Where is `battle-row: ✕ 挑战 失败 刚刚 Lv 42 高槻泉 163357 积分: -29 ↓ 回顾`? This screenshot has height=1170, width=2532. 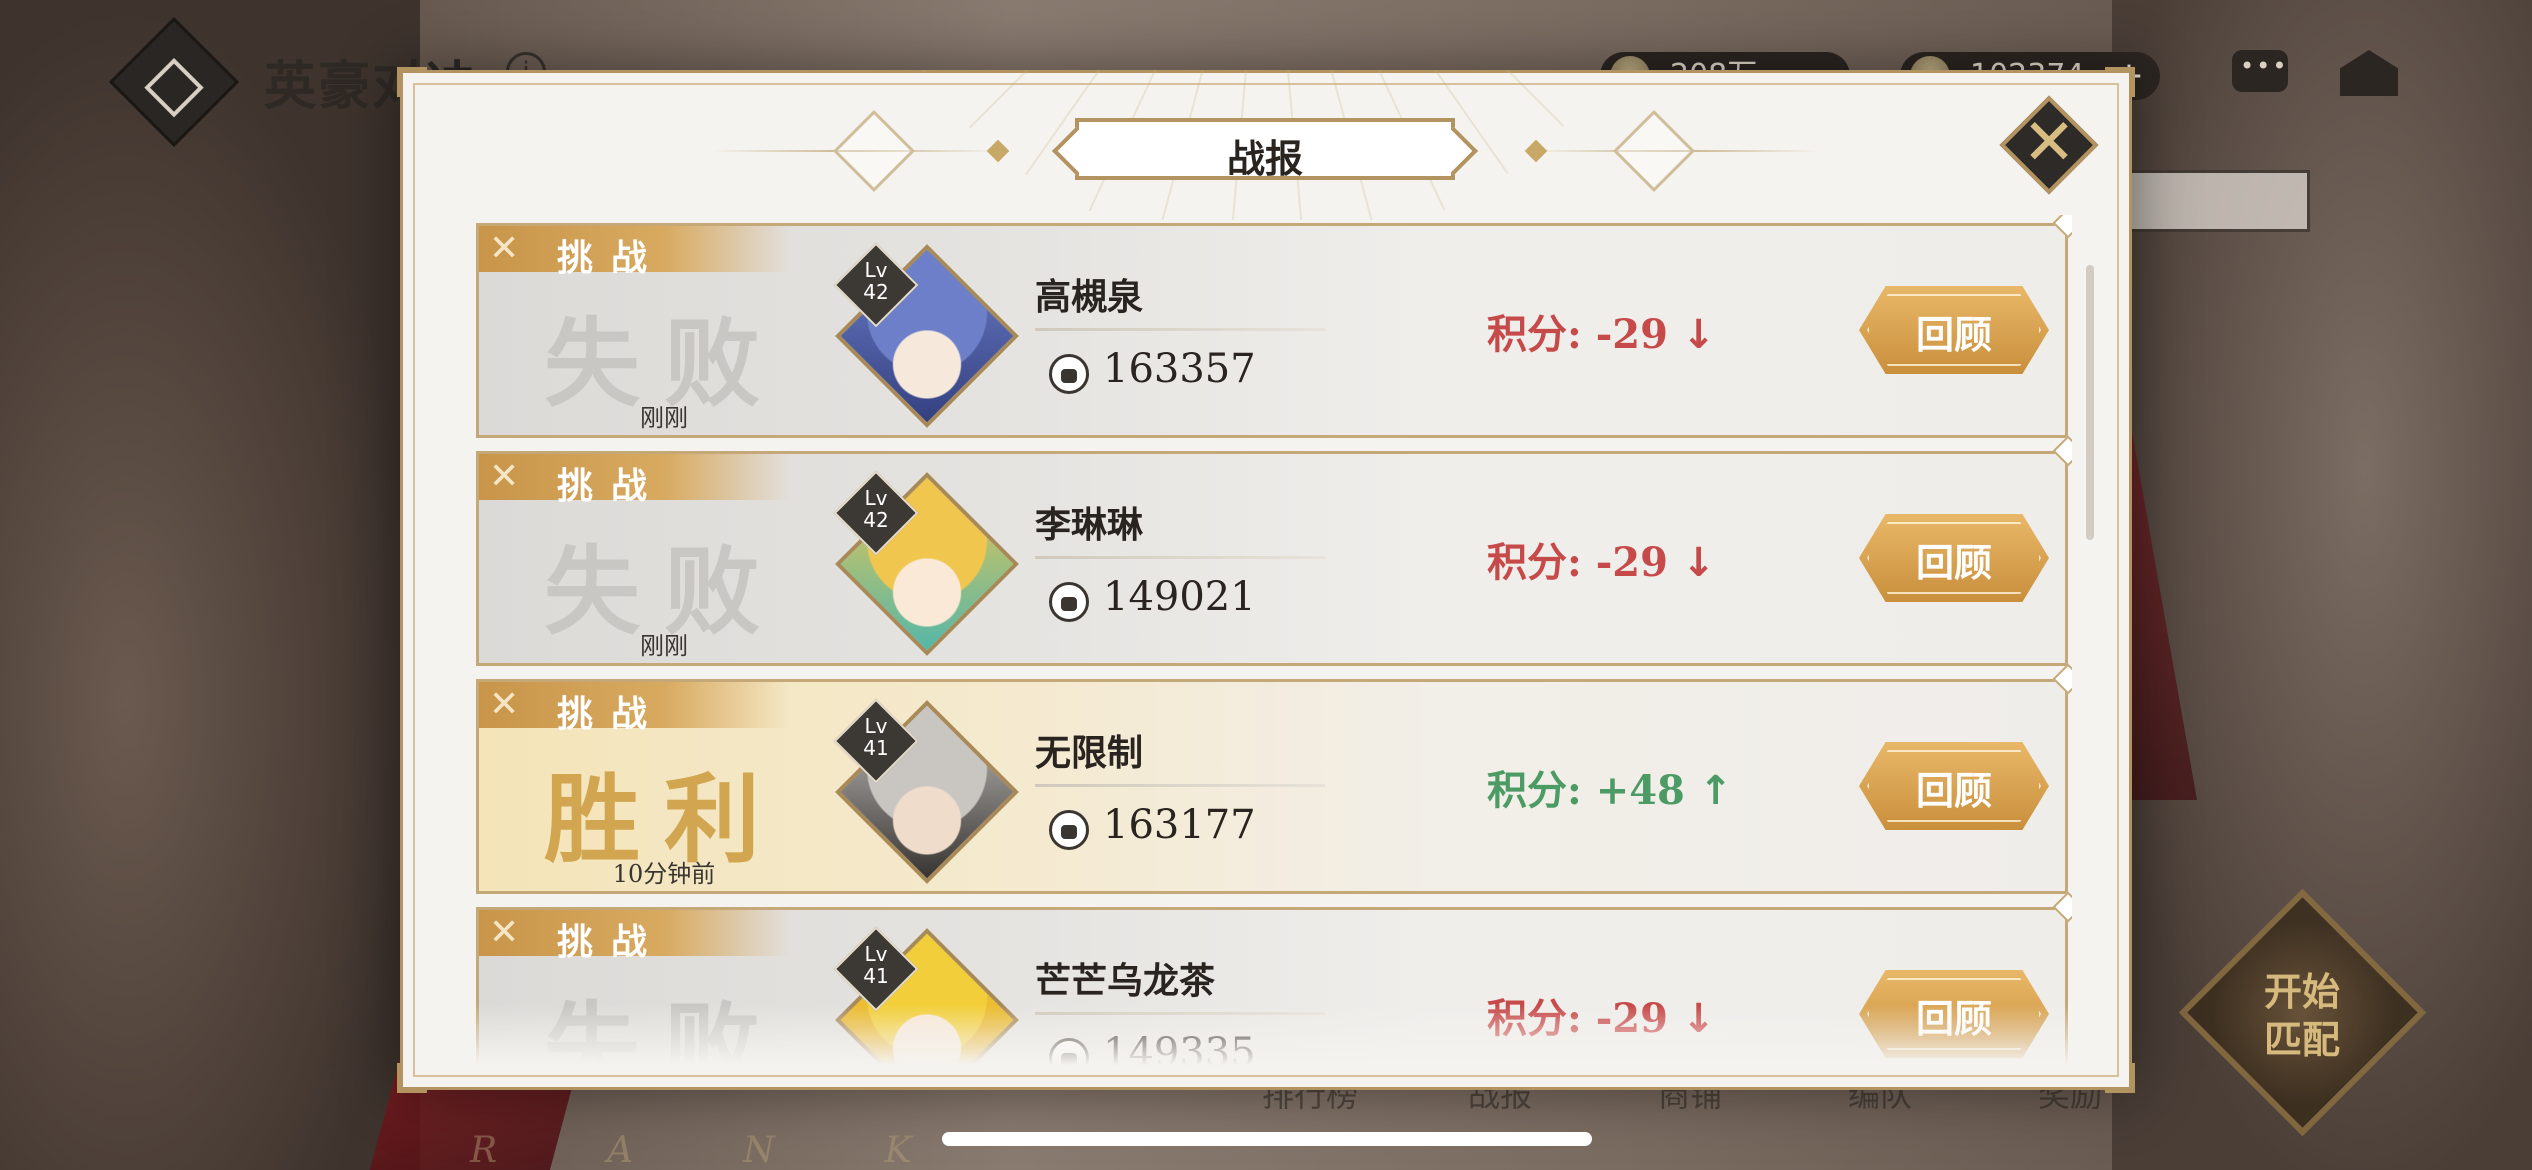
battle-row: ✕ 挑战 失败 刚刚 Lv 42 高槻泉 163357 积分: -29 ↓ 回顾 is located at coordinates (1272, 330).